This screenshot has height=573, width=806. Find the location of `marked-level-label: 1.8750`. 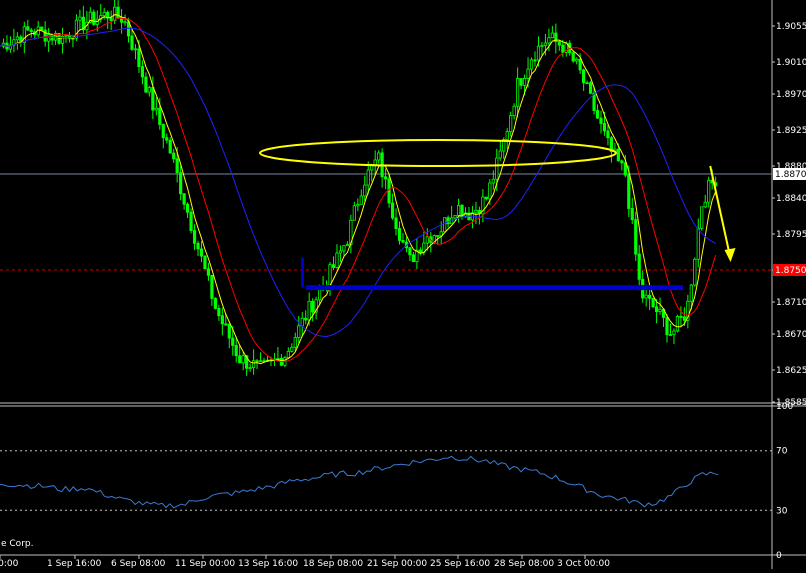

marked-level-label: 1.8750 is located at coordinates (790, 271).